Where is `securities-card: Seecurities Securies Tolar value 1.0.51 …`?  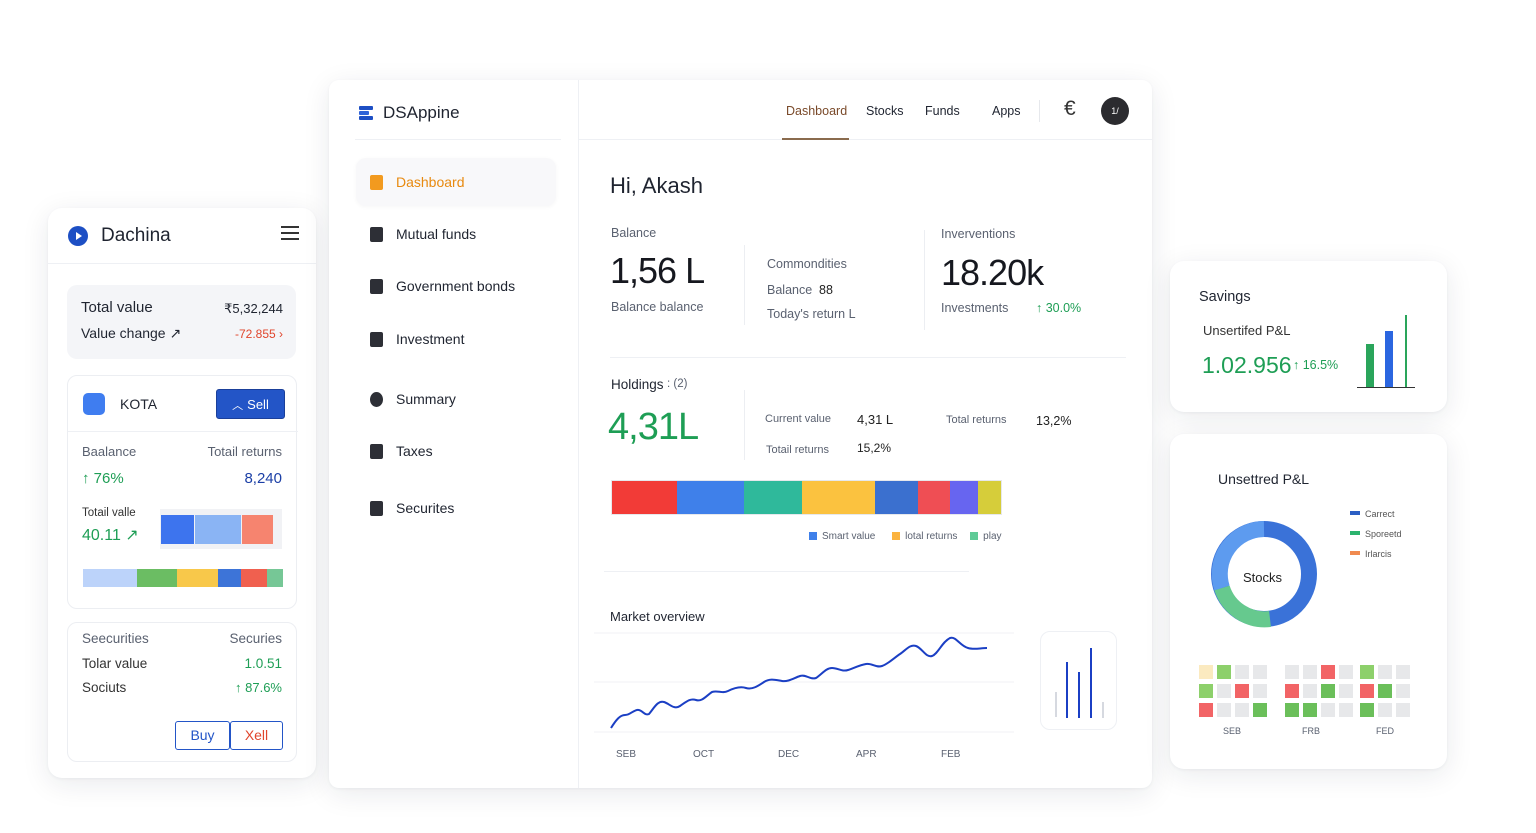 securities-card: Seecurities Securies Tolar value 1.0.51 … is located at coordinates (182, 692).